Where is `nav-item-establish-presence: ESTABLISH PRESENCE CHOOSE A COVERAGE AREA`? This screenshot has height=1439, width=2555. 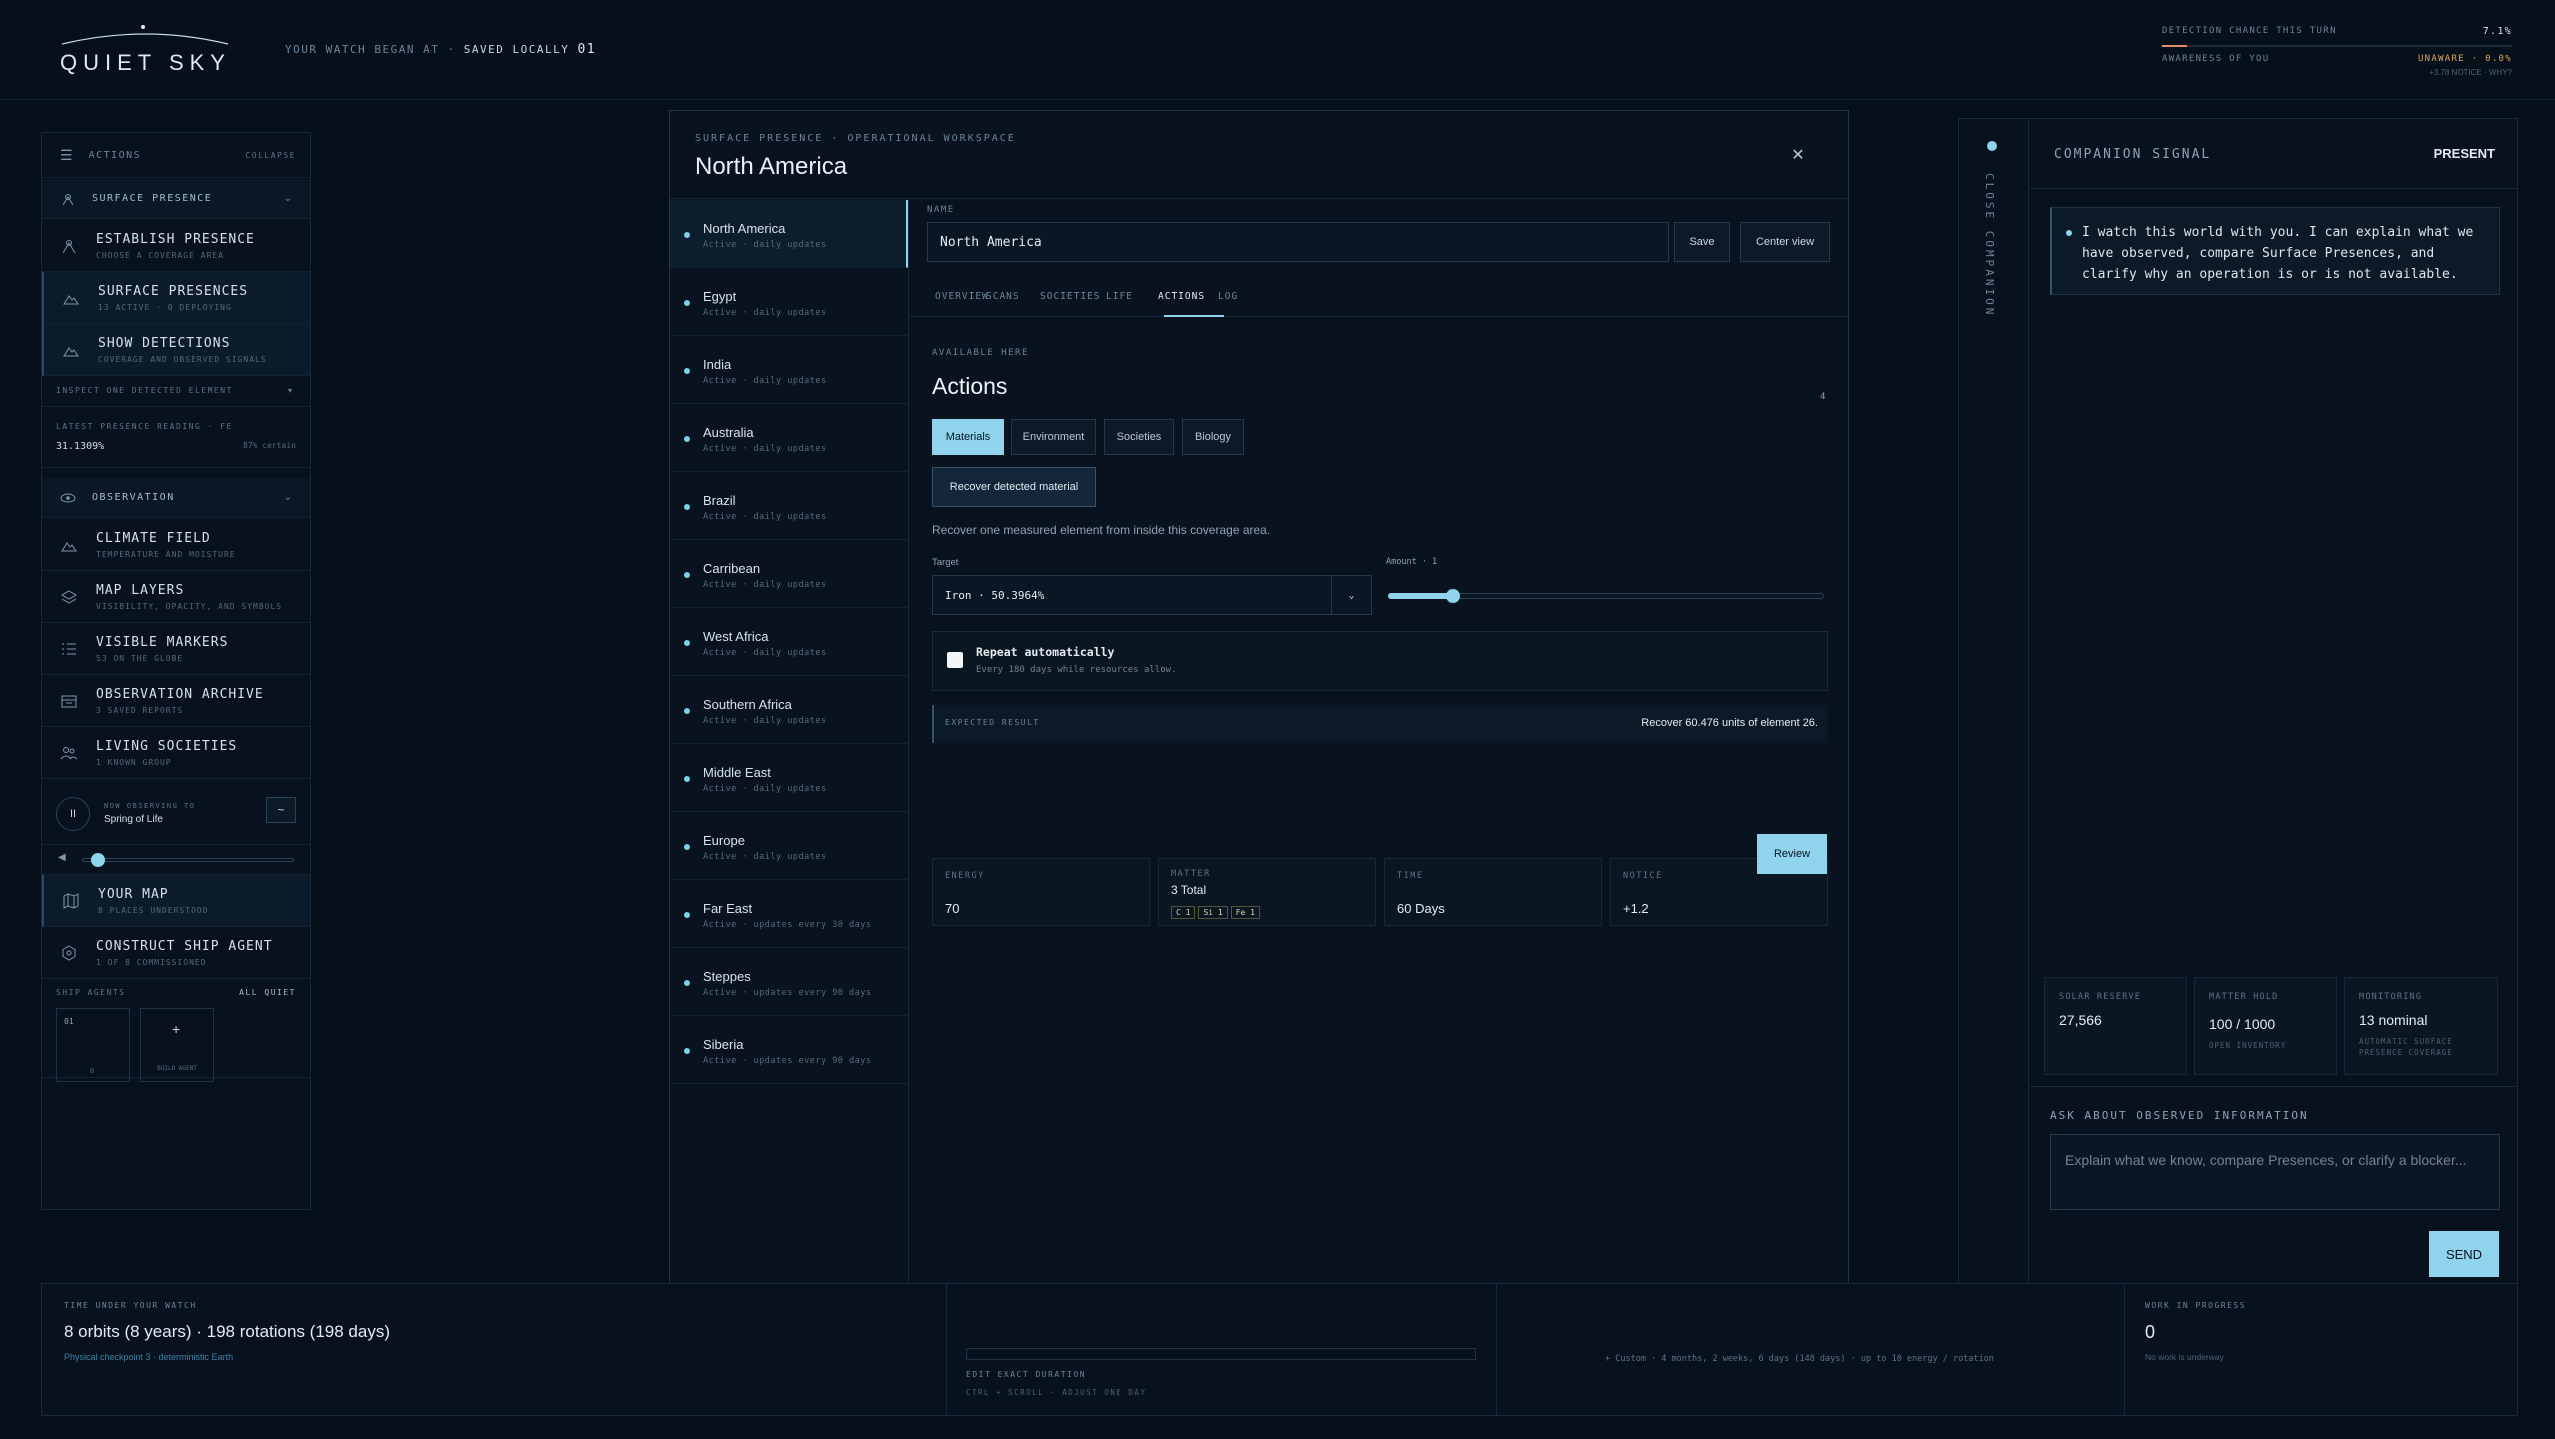 nav-item-establish-presence: ESTABLISH PRESENCE CHOOSE A COVERAGE AREA is located at coordinates (176, 246).